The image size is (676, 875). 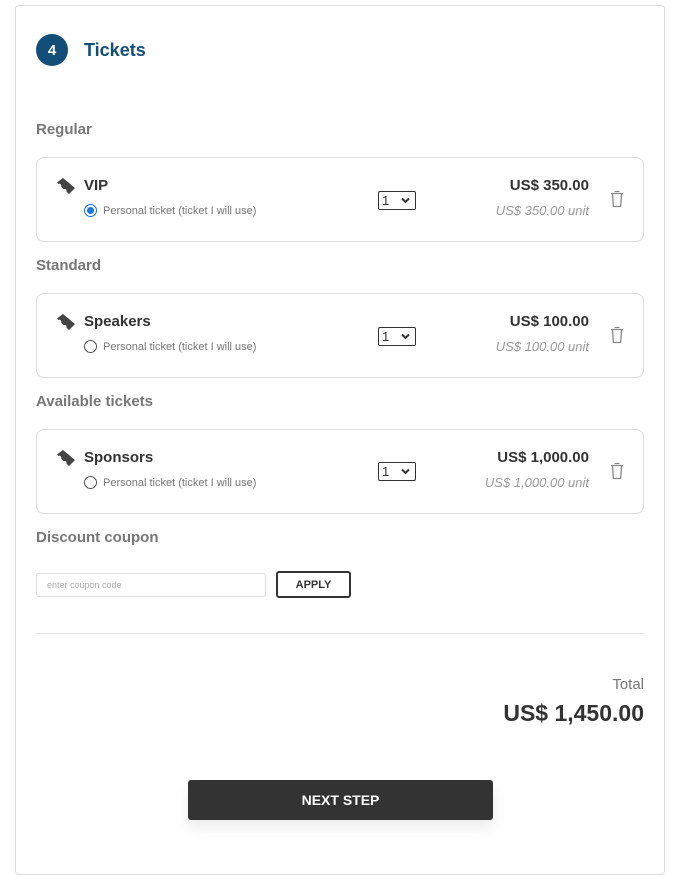 What do you see at coordinates (628, 684) in the screenshot?
I see `total-label: Total` at bounding box center [628, 684].